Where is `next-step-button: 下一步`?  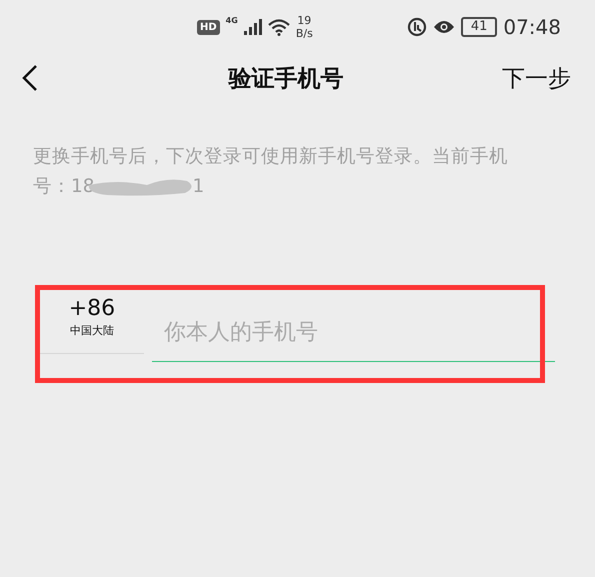
next-step-button: 下一步 is located at coordinates (536, 78).